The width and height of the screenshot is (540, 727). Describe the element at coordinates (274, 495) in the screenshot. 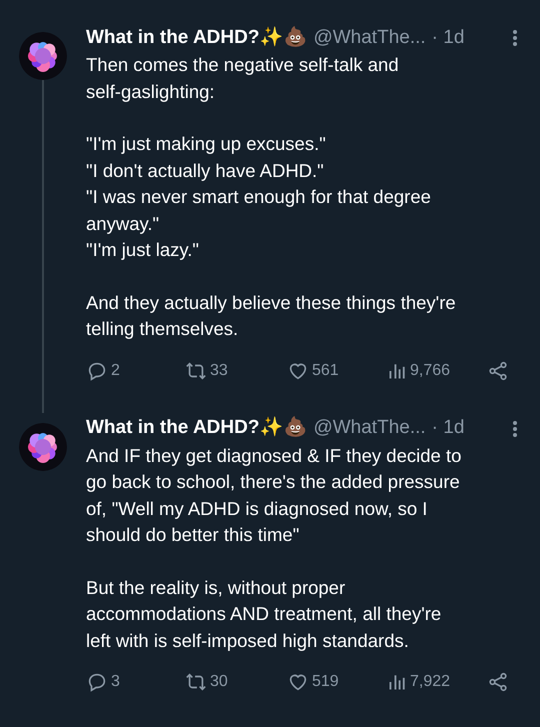

I see `tweet-text: And IF they get diagnosed & IF they decide to go back to school, there's the added pressure of, "Well my ADHD is diagnosed now, so I should do better this time"` at that location.